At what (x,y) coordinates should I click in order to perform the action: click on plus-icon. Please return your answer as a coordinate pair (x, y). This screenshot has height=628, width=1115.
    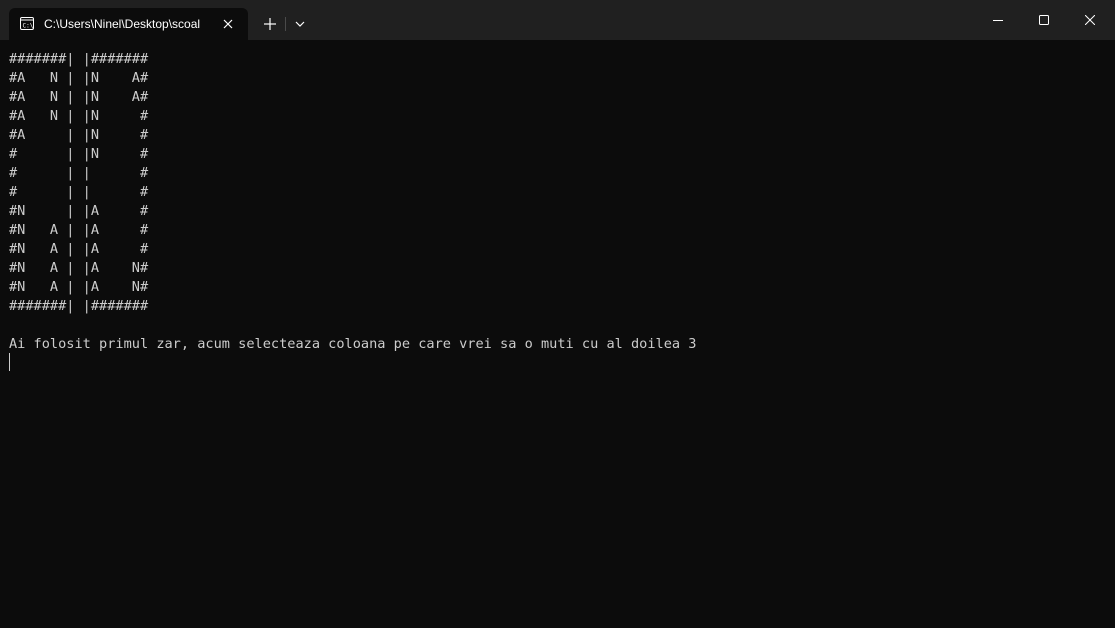
    Looking at the image, I should click on (270, 24).